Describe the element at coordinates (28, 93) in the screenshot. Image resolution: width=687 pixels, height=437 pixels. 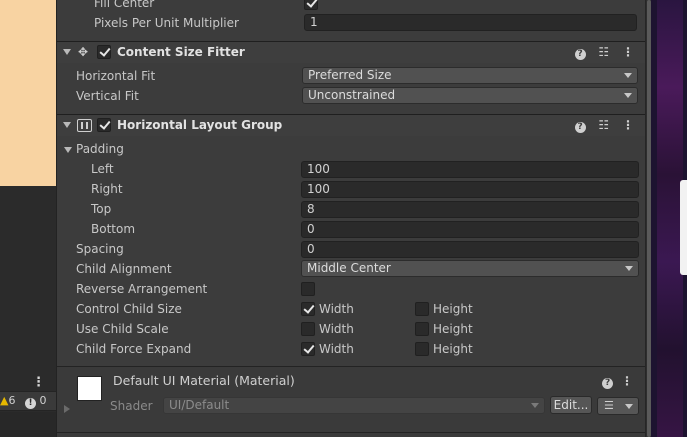
I see `scene-canvas-preview` at that location.